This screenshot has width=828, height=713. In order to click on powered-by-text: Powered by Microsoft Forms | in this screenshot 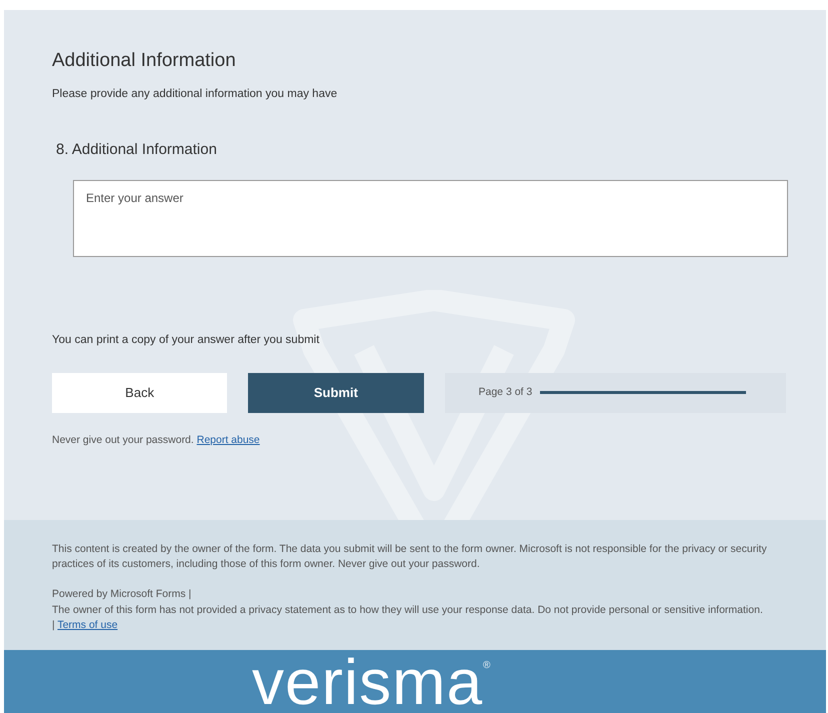, I will do `click(122, 594)`.